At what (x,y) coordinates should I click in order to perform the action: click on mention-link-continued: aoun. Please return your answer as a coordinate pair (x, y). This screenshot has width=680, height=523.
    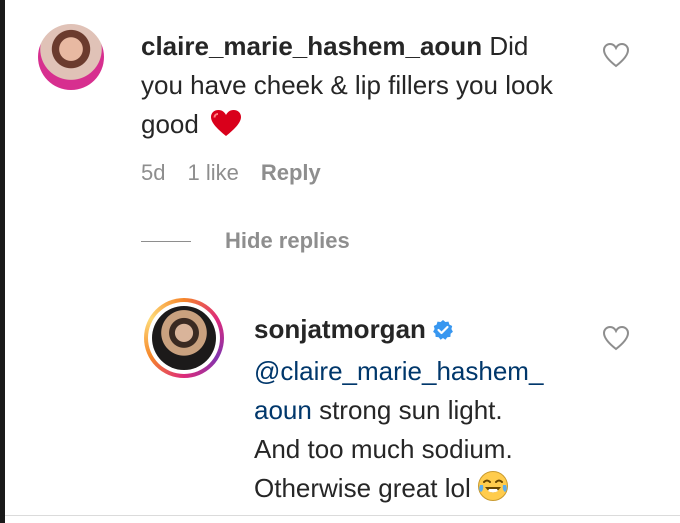
    Looking at the image, I should click on (283, 410).